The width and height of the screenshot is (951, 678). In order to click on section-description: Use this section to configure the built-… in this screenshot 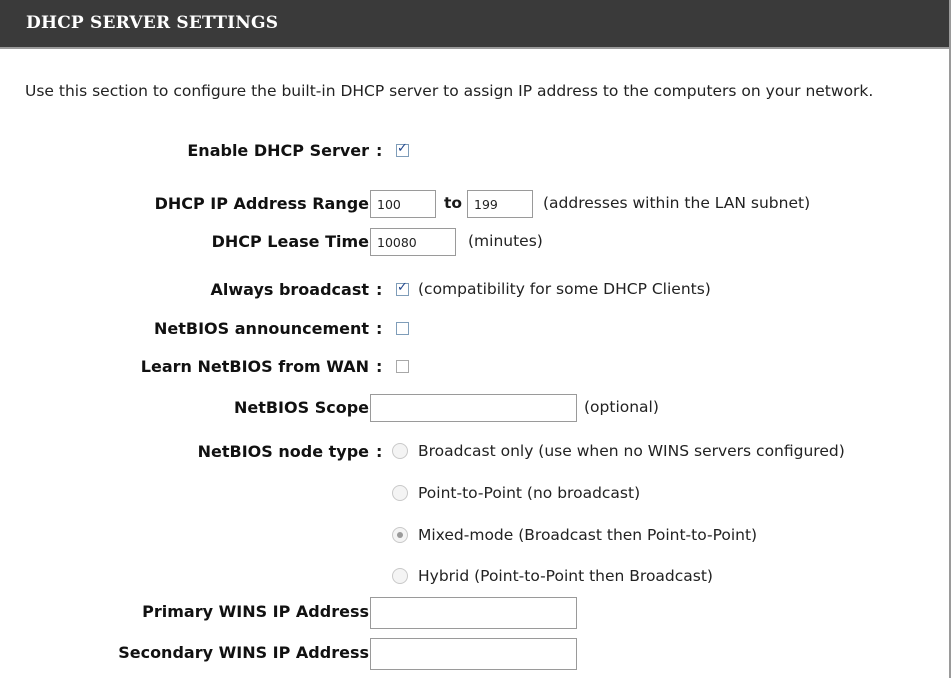, I will do `click(449, 91)`.